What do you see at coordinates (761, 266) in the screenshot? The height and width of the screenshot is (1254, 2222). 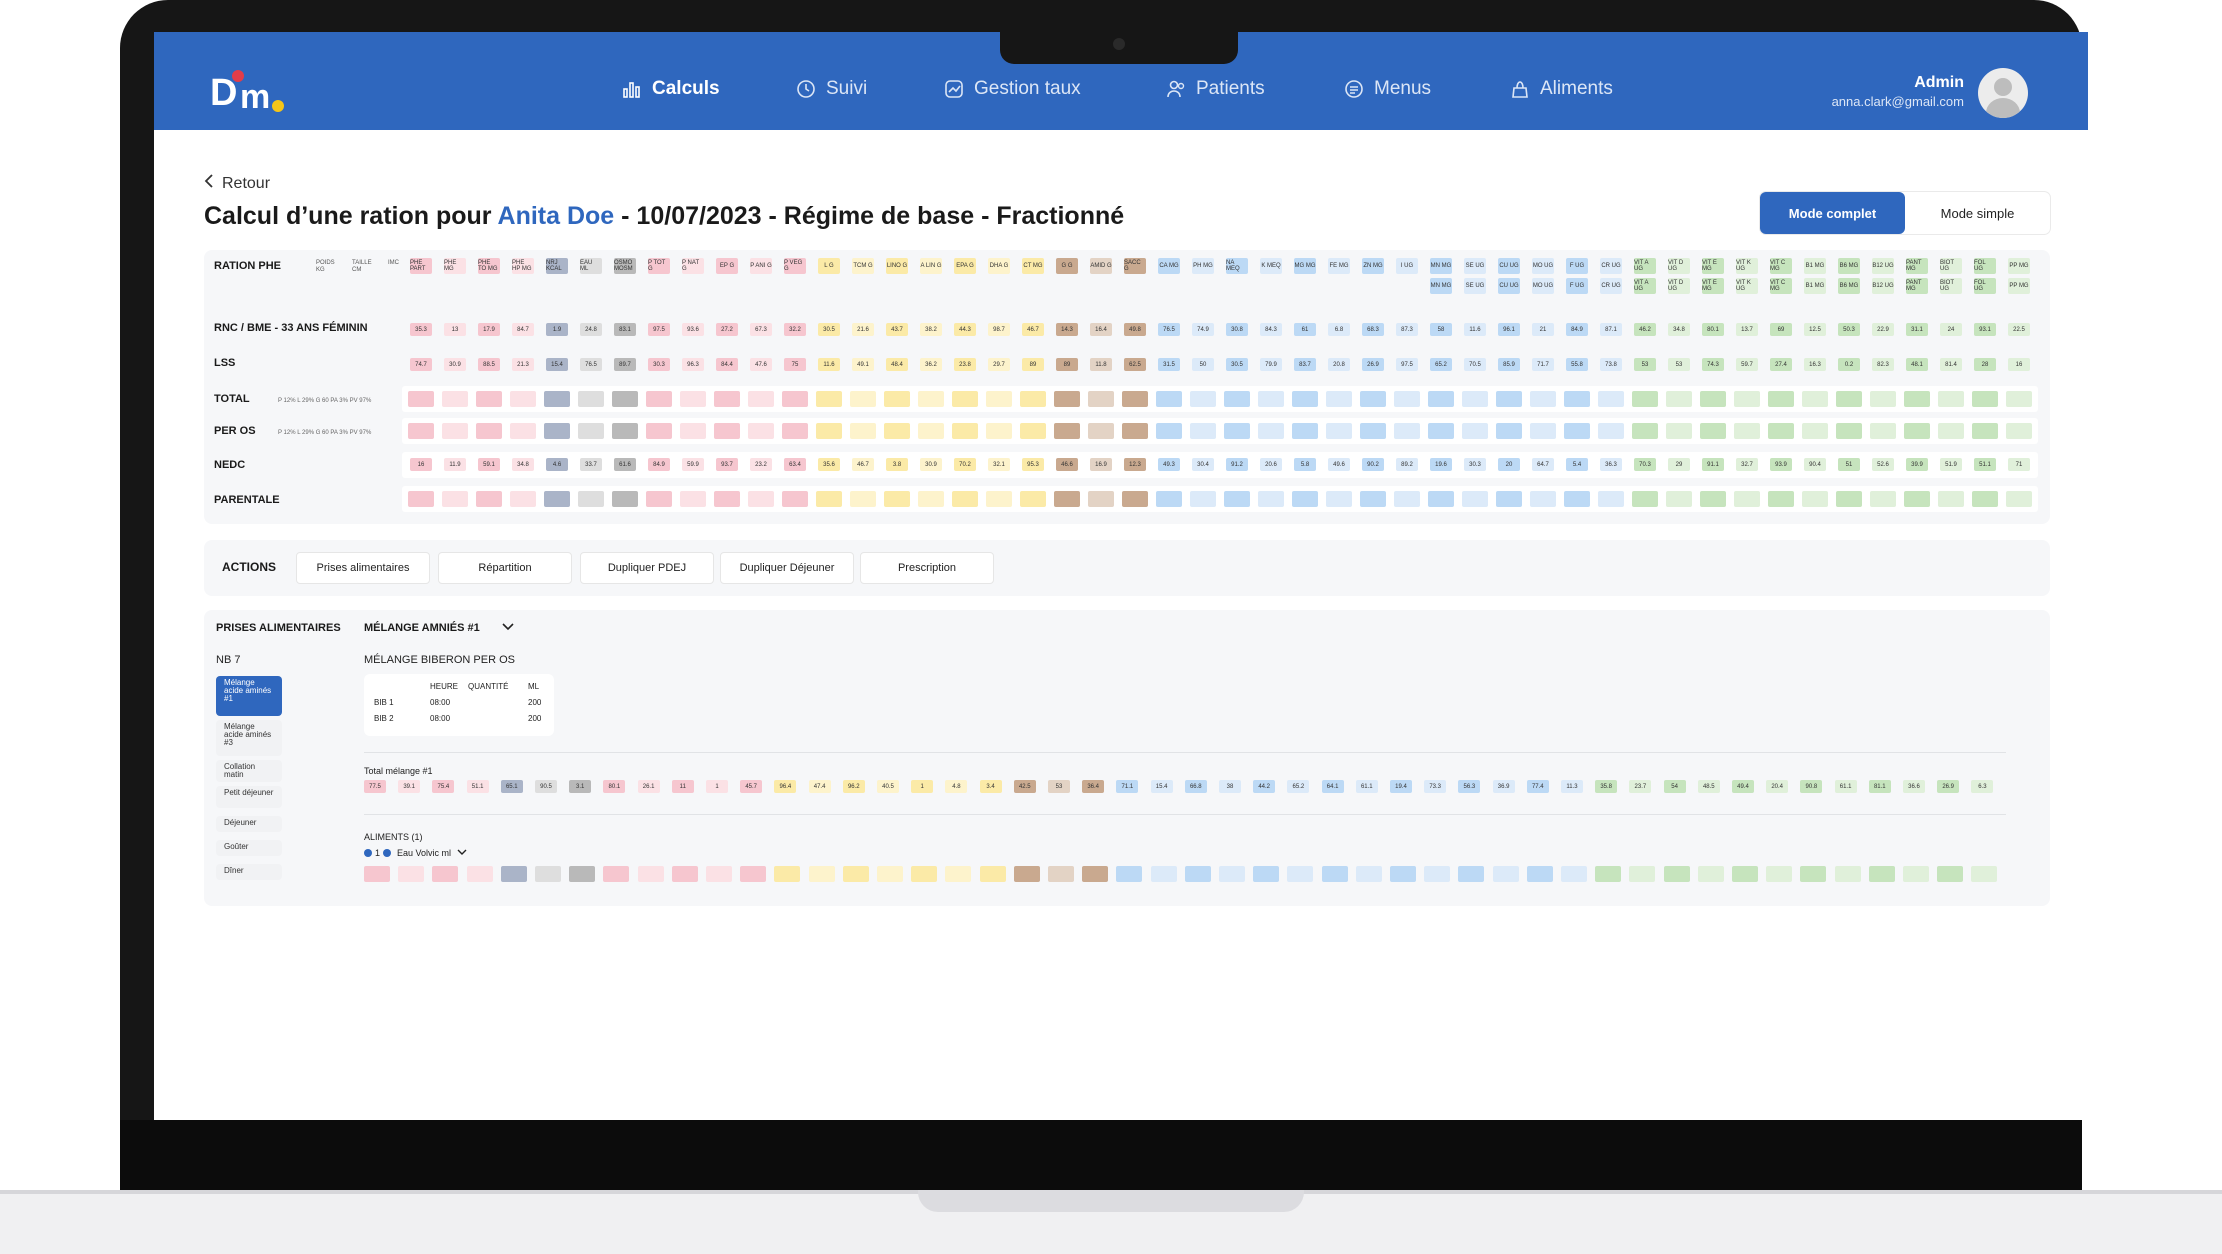 I see `column-header: P ANI G` at bounding box center [761, 266].